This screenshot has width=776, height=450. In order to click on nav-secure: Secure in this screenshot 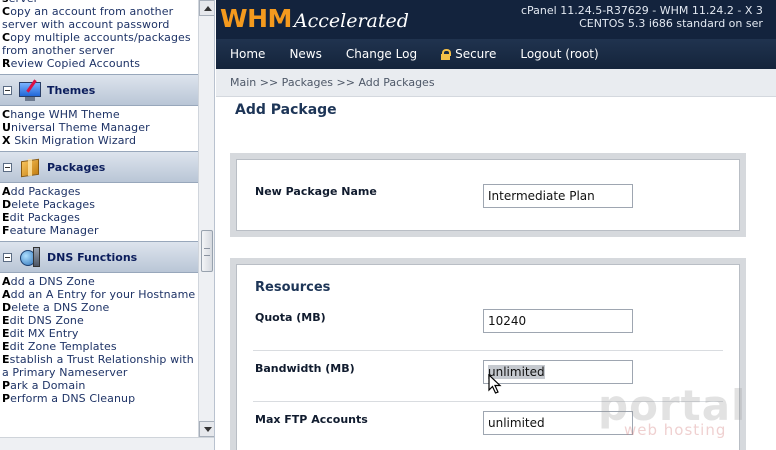, I will do `click(468, 54)`.